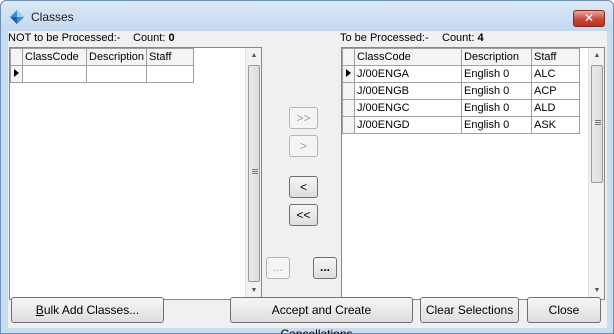  Describe the element at coordinates (303, 187) in the screenshot. I see `move-left-button: <` at that location.